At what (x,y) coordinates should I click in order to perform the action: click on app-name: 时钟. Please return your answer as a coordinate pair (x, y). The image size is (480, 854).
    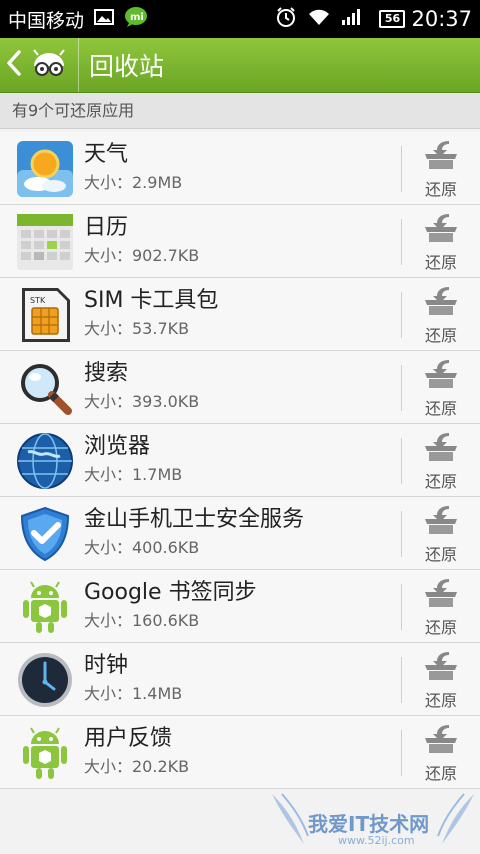
    Looking at the image, I should click on (106, 665).